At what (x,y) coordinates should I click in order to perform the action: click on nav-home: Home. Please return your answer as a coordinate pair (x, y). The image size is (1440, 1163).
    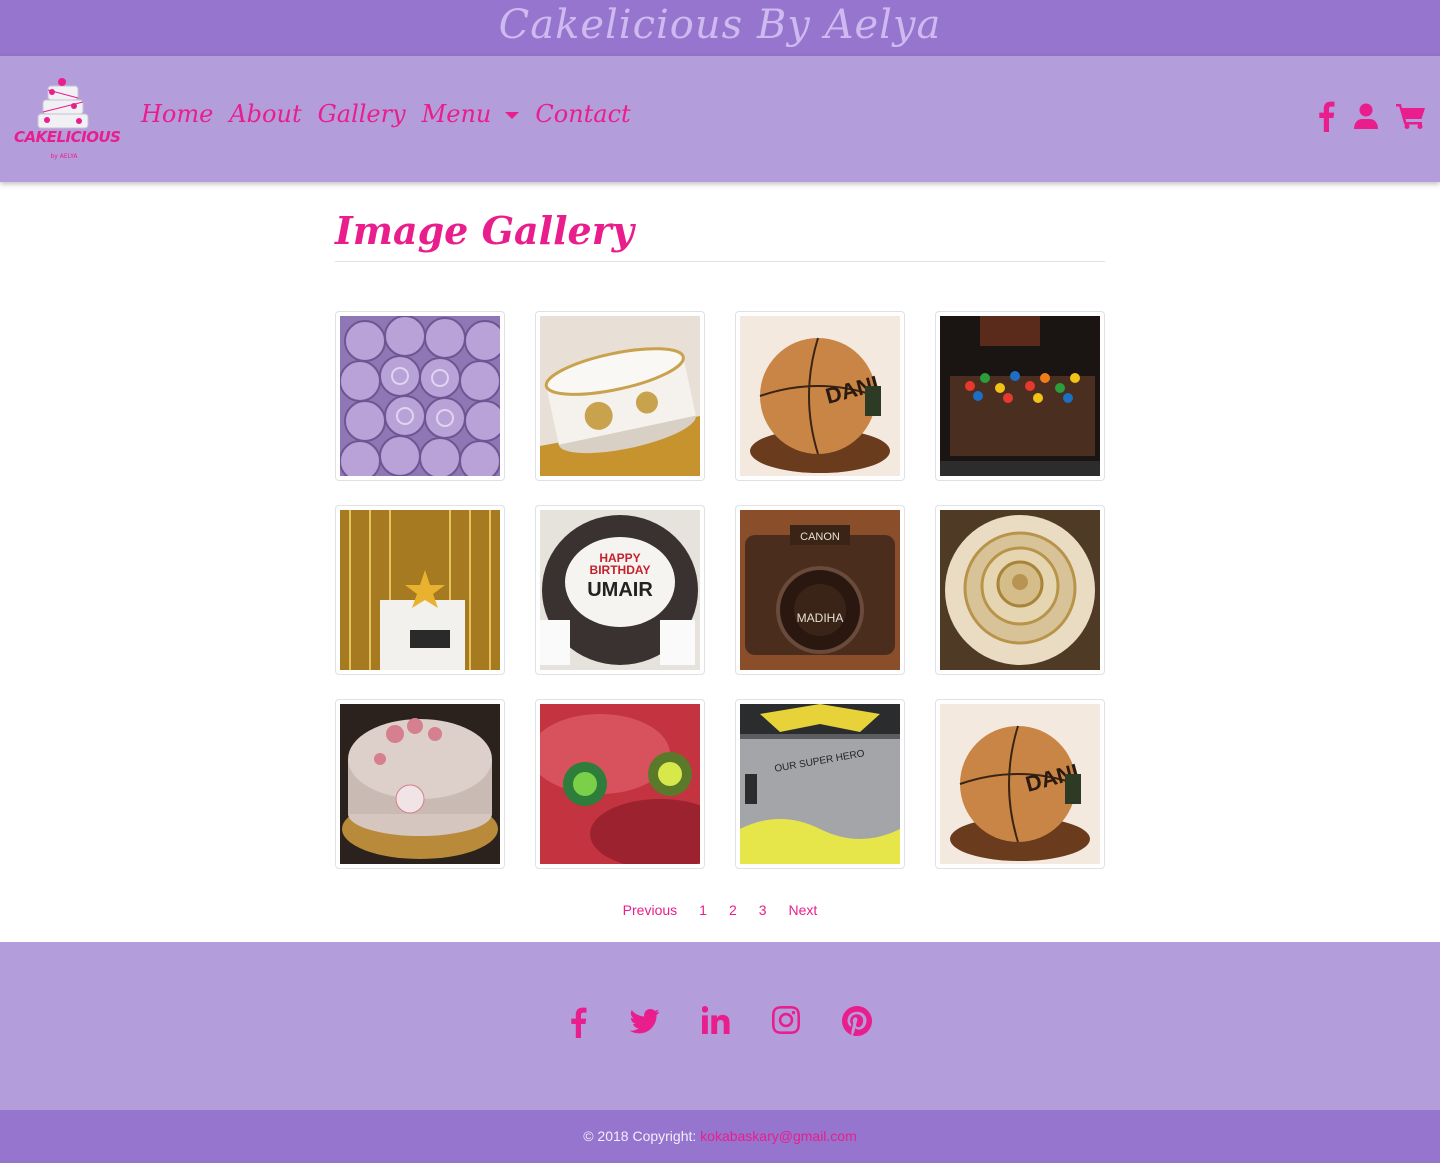
    Looking at the image, I should click on (177, 114).